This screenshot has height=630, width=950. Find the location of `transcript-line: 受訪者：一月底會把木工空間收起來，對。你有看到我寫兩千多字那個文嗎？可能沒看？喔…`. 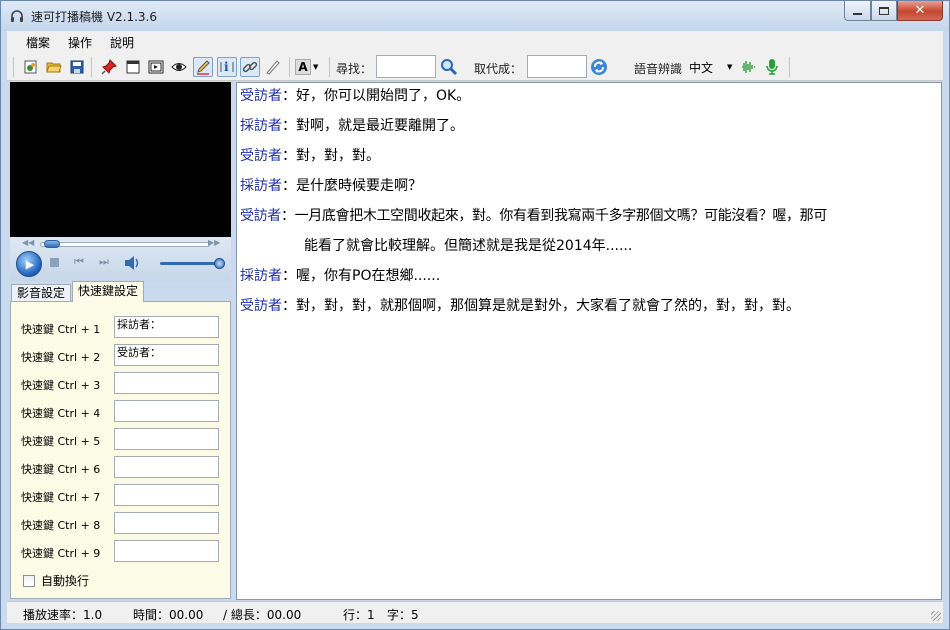

transcript-line: 受訪者：一月底會把木工空間收起來，對。你有看到我寫兩千多字那個文嗎？可能沒看？喔… is located at coordinates (533, 216).